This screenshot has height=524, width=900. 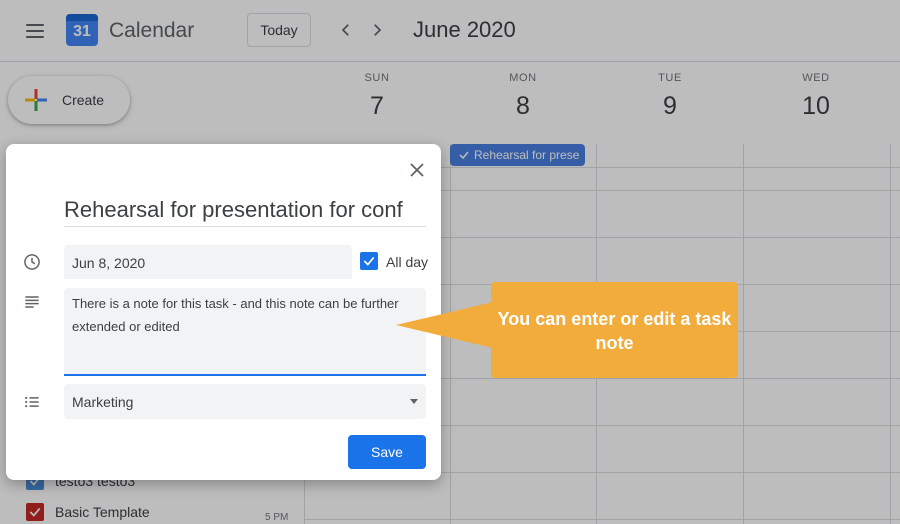 What do you see at coordinates (444, 325) in the screenshot?
I see `callout-pointer` at bounding box center [444, 325].